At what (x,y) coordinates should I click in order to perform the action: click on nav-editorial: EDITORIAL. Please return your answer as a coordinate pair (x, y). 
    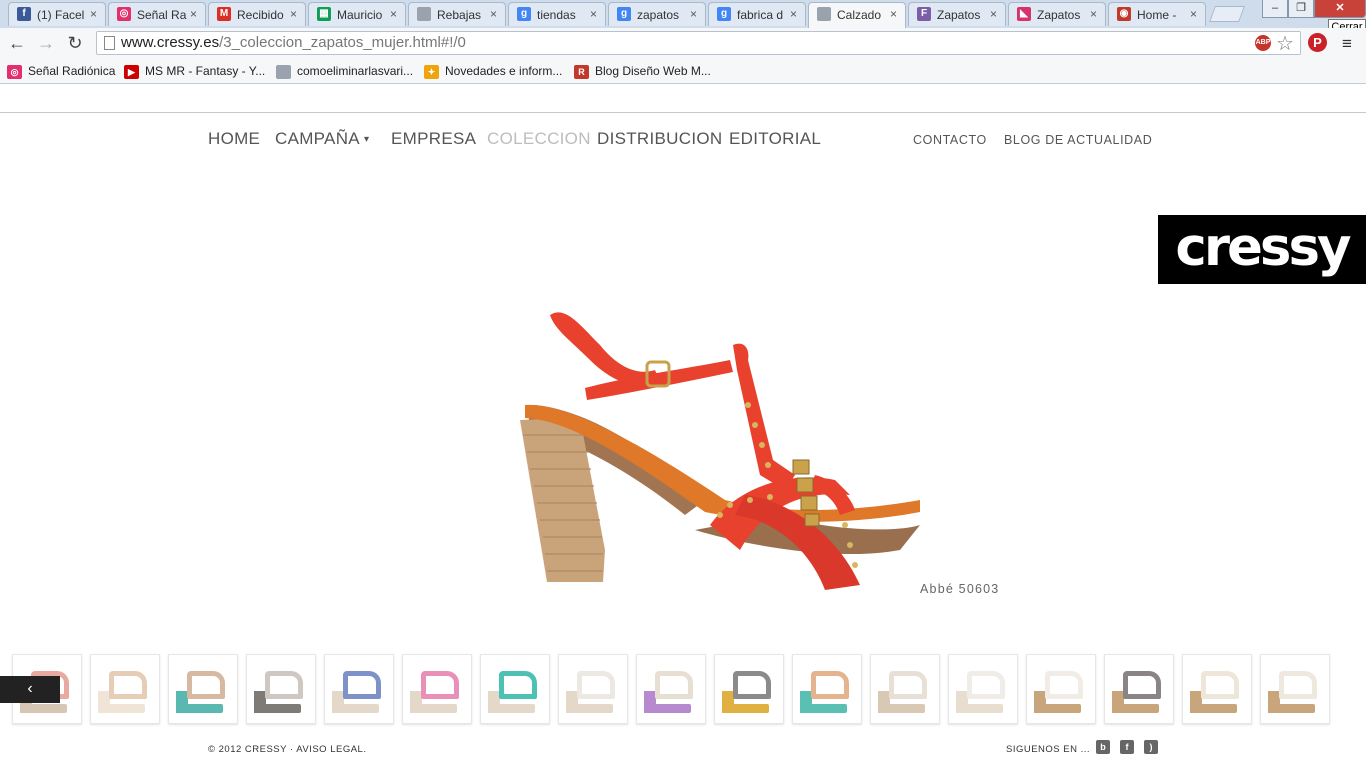
    Looking at the image, I should click on (775, 139).